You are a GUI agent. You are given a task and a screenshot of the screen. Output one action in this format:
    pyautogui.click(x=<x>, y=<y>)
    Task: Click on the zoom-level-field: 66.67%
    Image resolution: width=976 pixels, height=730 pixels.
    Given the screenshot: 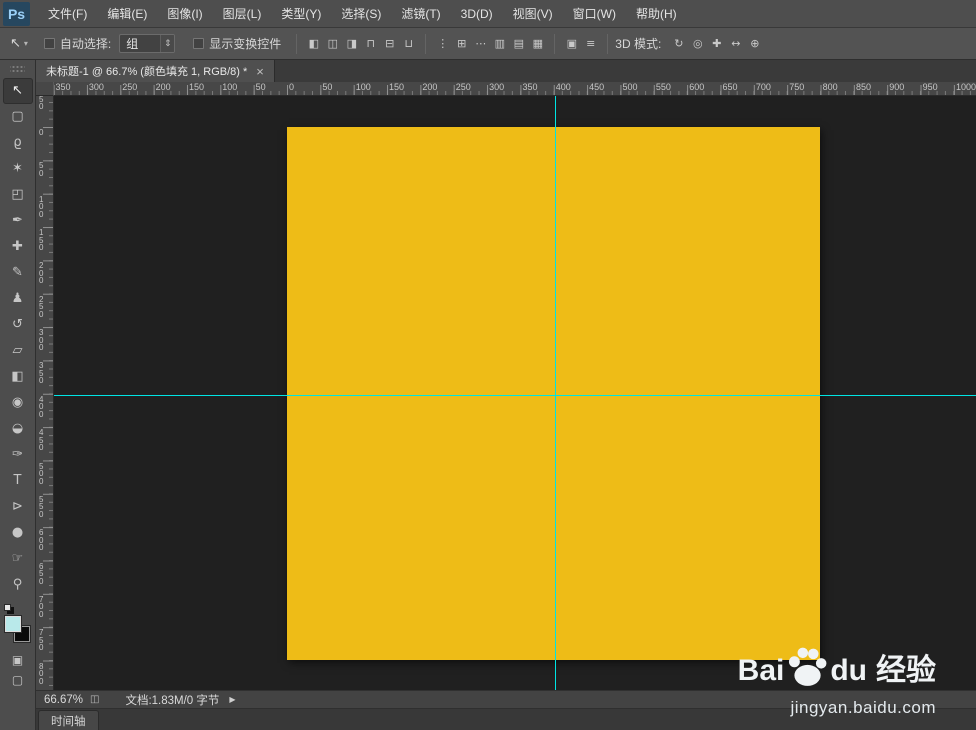 What is the action you would take?
    pyautogui.click(x=67, y=700)
    